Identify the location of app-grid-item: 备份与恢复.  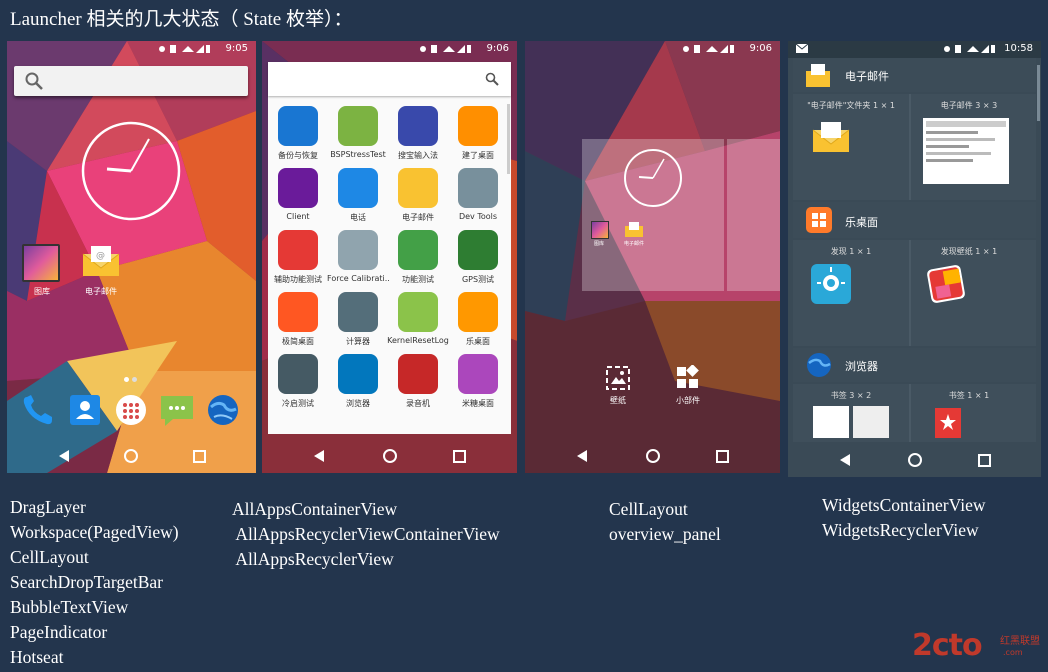
(298, 133).